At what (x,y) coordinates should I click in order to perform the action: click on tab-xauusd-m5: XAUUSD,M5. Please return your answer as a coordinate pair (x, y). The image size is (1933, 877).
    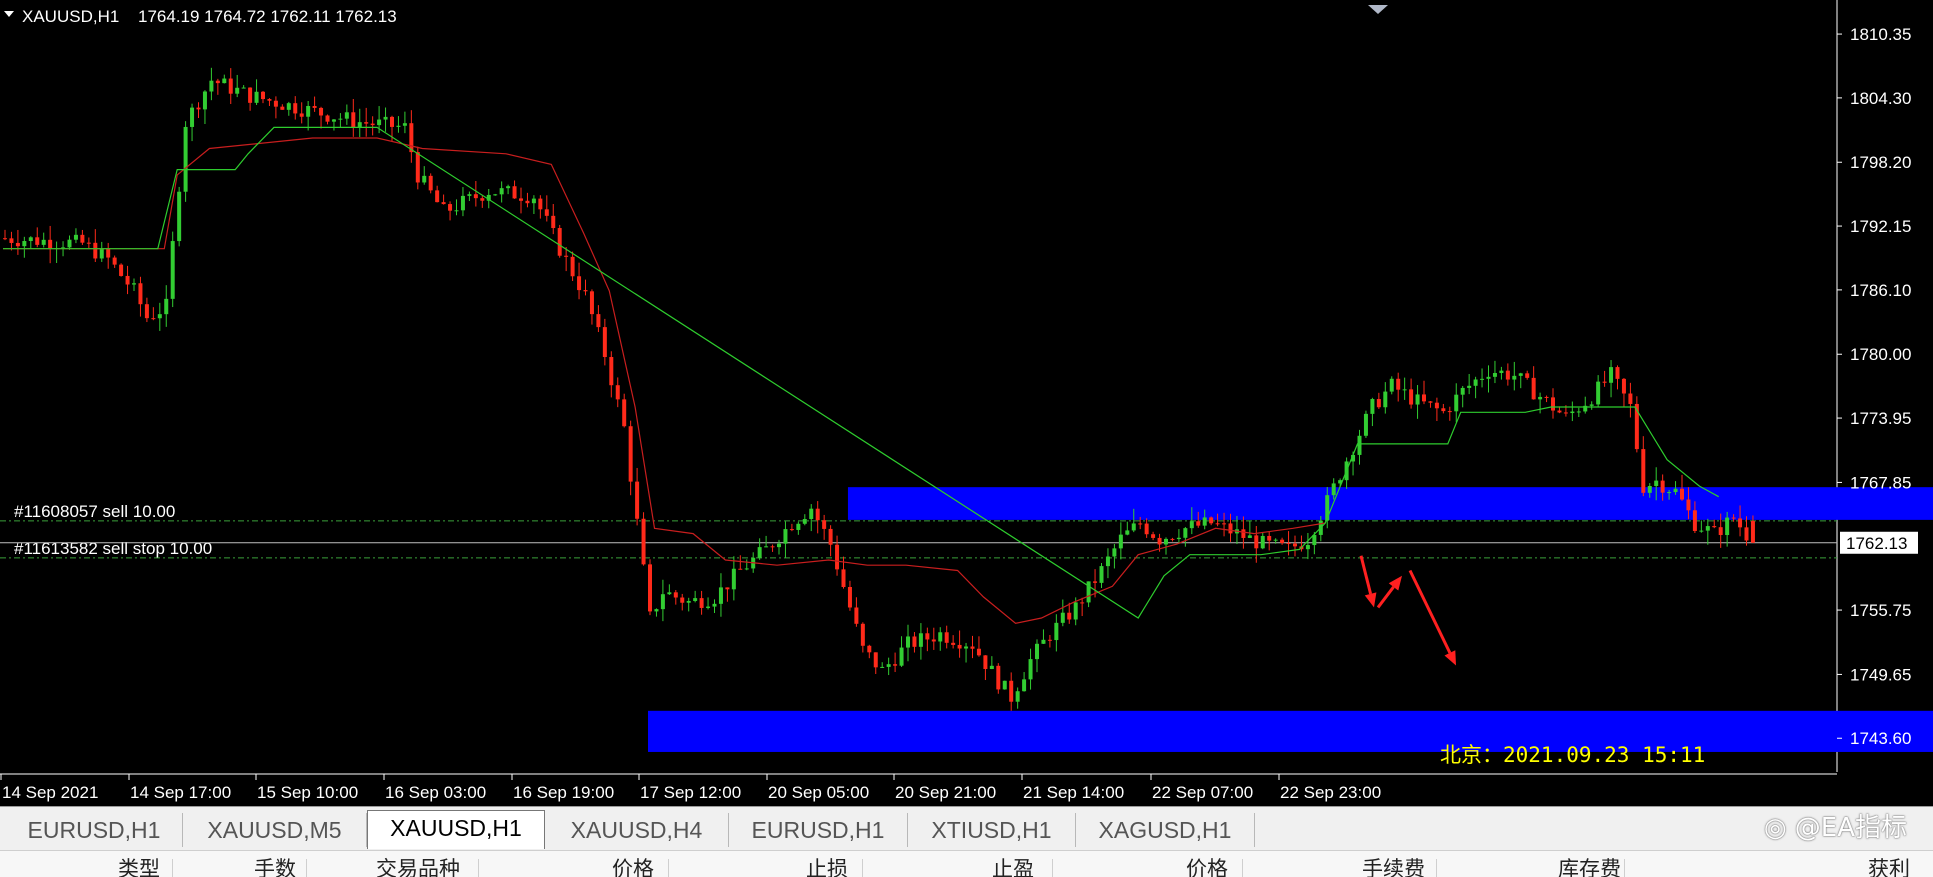
    Looking at the image, I should click on (275, 830).